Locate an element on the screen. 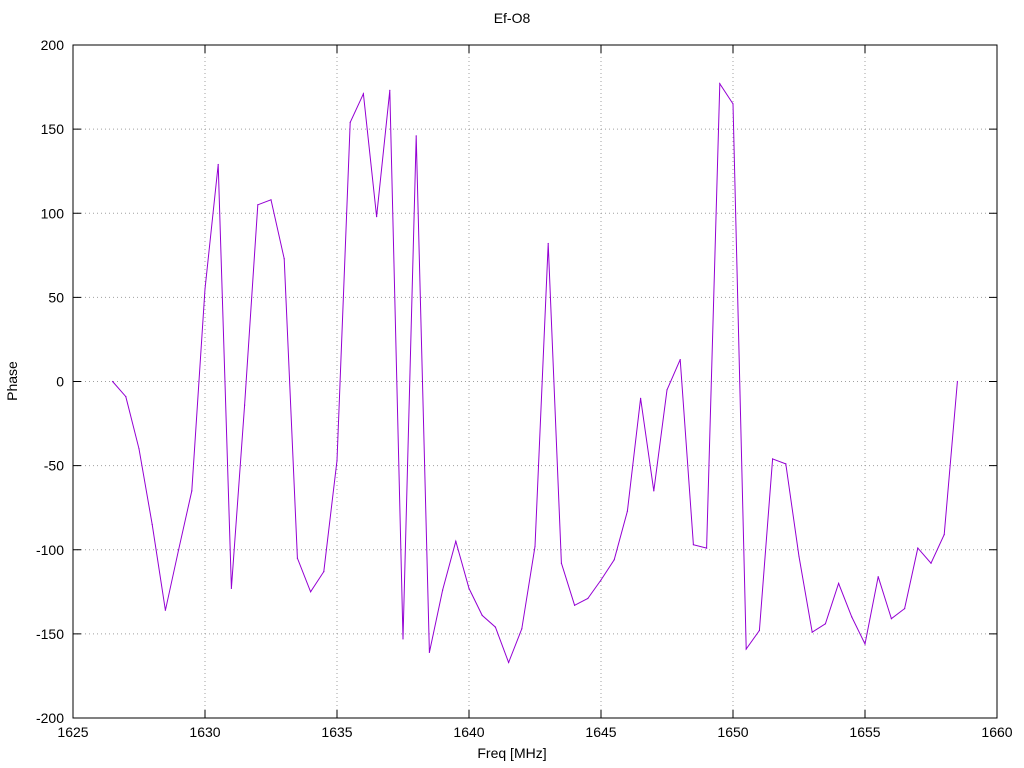 This screenshot has height=768, width=1024. y-tick-label: -150 is located at coordinates (50, 634).